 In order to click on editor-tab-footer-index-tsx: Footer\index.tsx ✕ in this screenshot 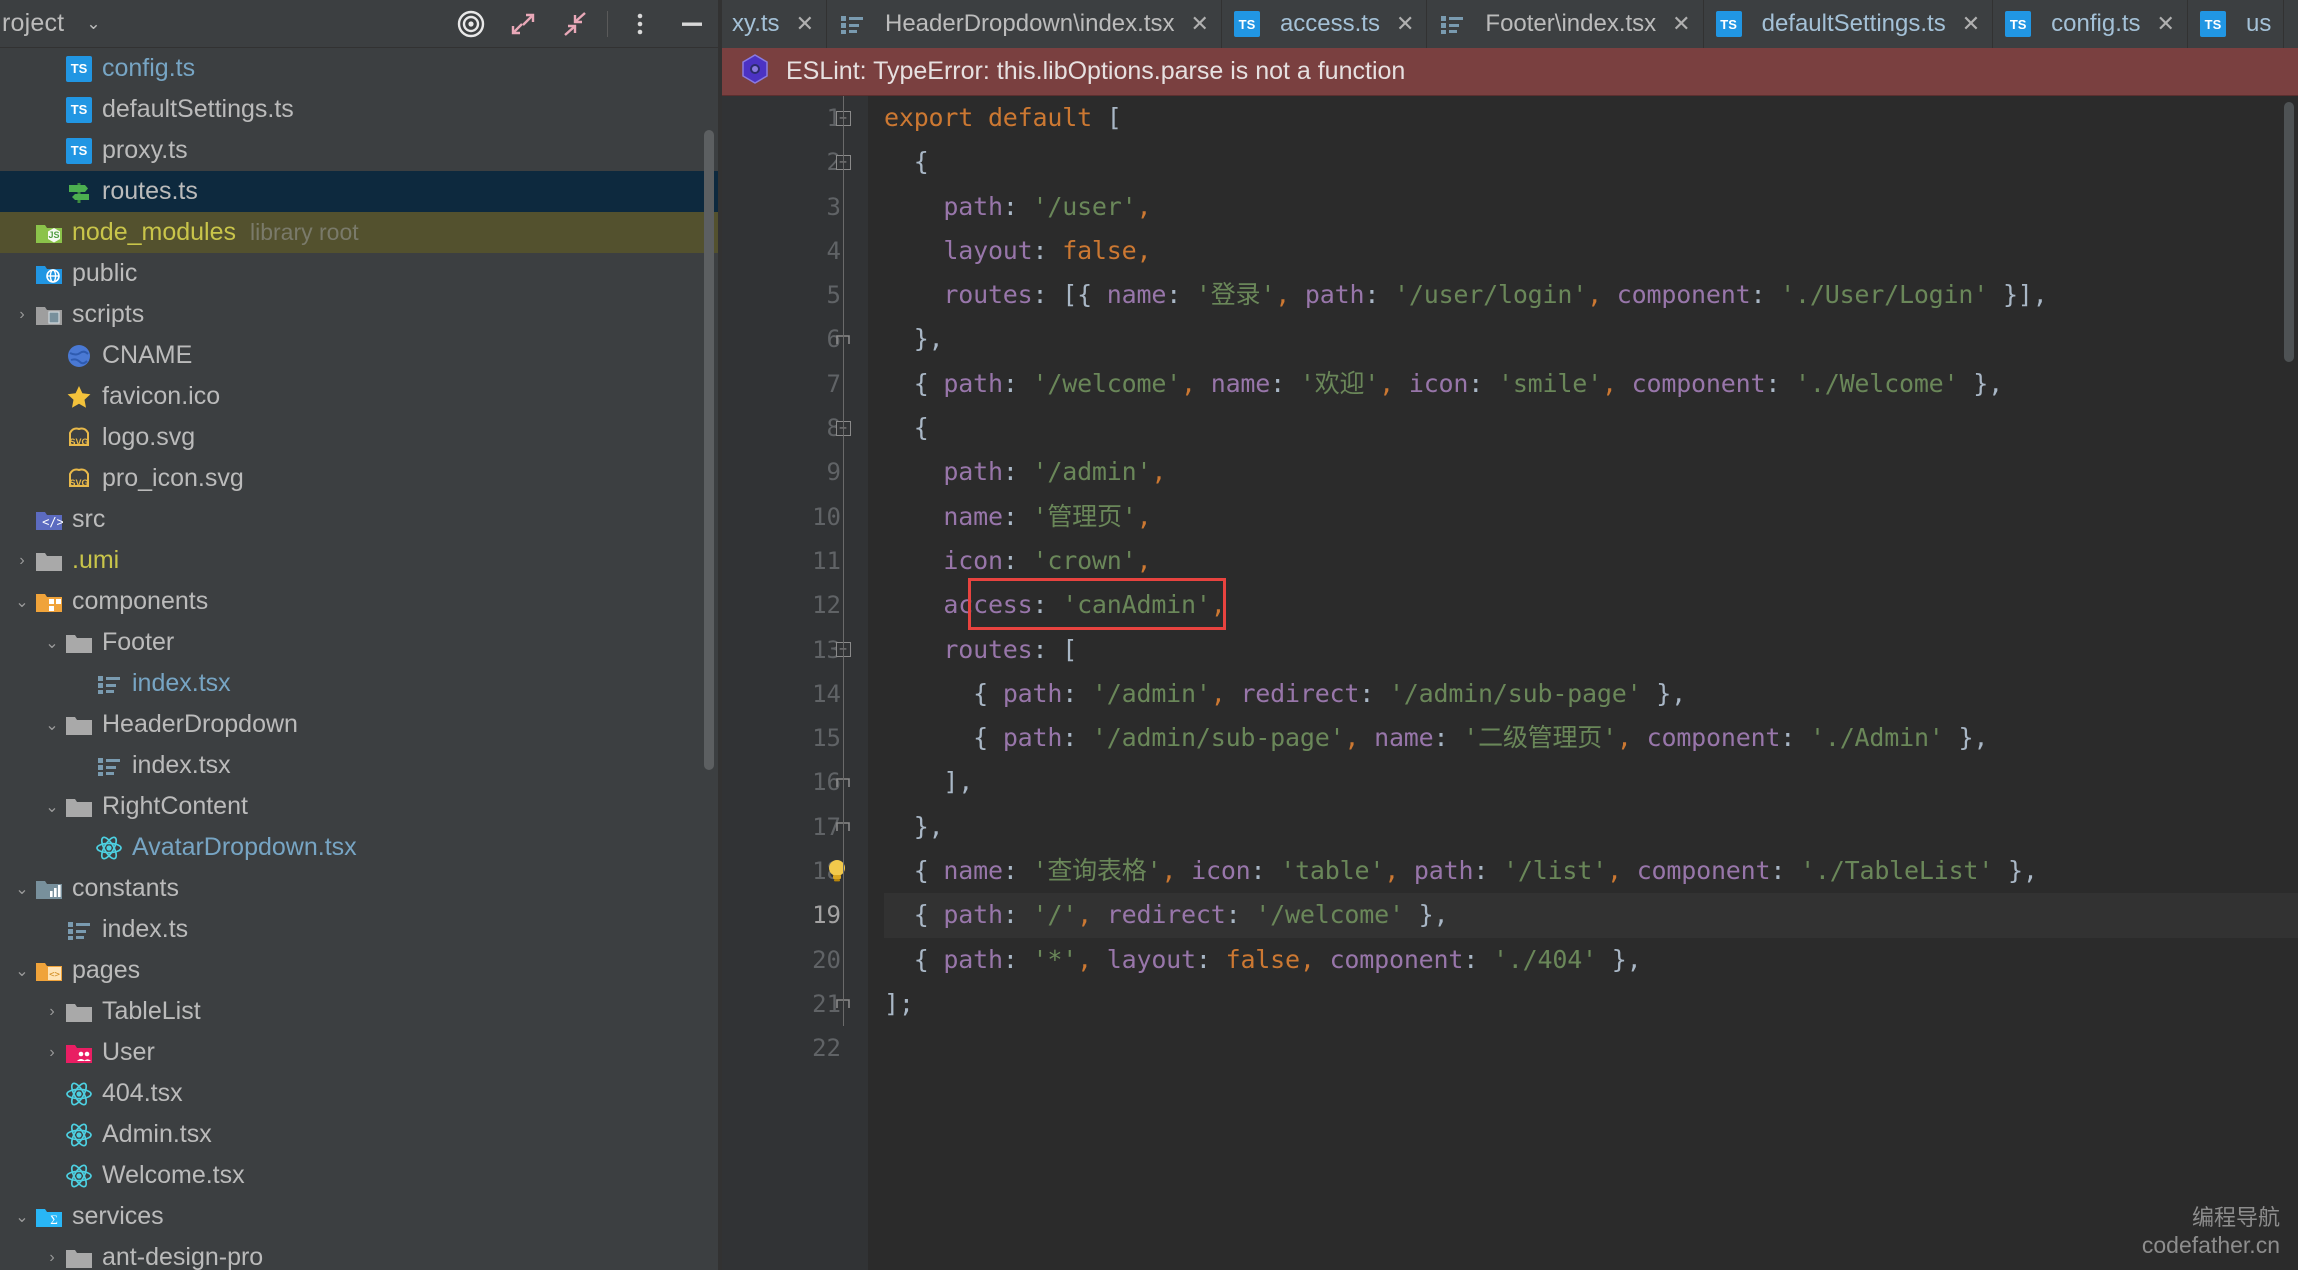, I will do `click(1565, 24)`.